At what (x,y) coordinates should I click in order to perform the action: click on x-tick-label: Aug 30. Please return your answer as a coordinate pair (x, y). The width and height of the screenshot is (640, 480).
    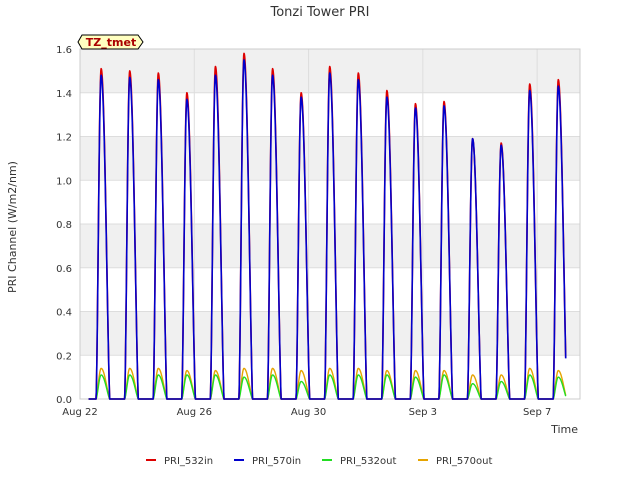
    Looking at the image, I should click on (308, 412).